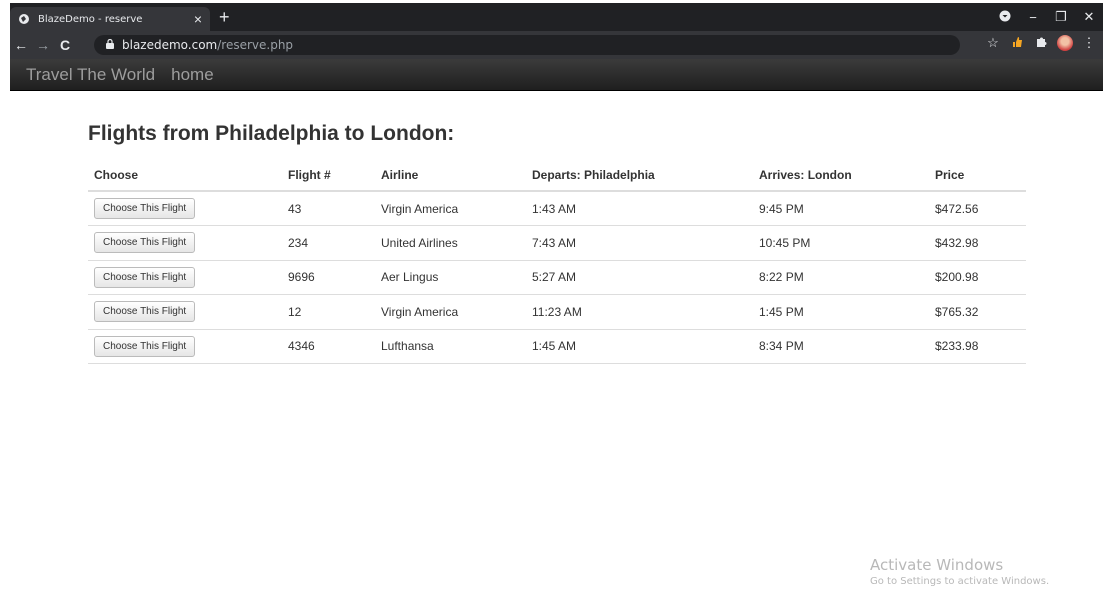  What do you see at coordinates (328, 208) in the screenshot?
I see `flight-number: 43` at bounding box center [328, 208].